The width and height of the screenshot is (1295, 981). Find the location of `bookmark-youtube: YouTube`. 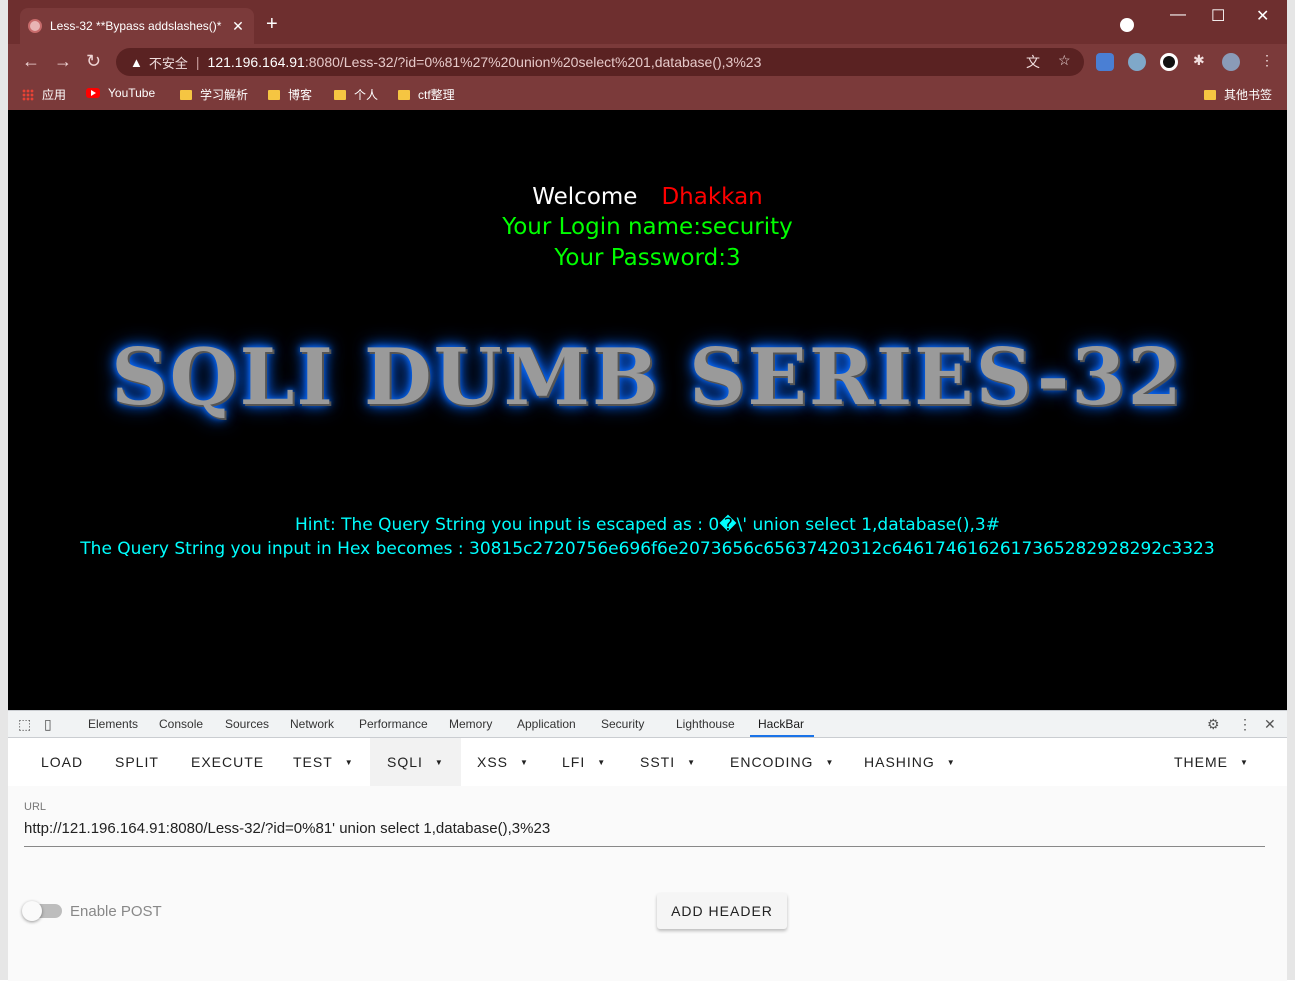

bookmark-youtube: YouTube is located at coordinates (120, 93).